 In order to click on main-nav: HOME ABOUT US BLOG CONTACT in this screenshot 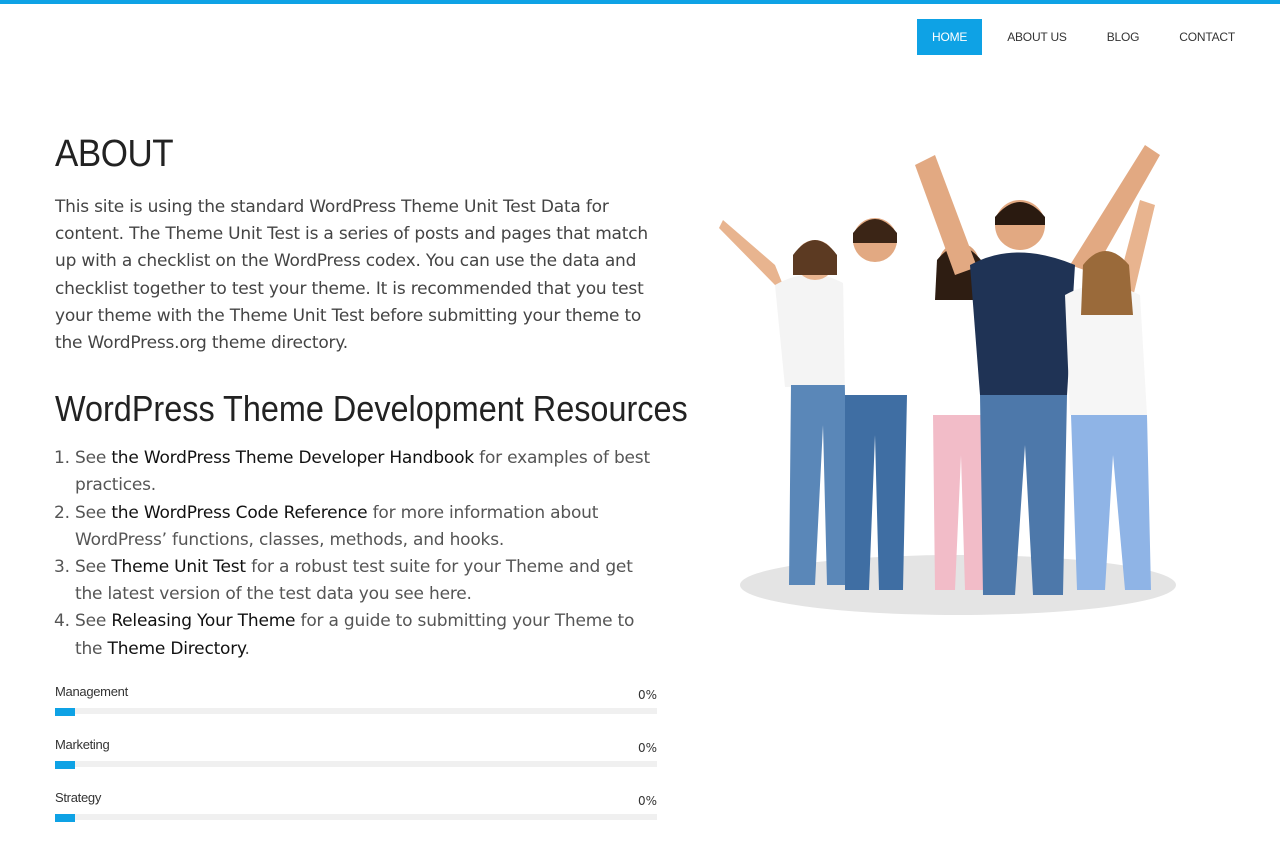, I will do `click(1088, 37)`.